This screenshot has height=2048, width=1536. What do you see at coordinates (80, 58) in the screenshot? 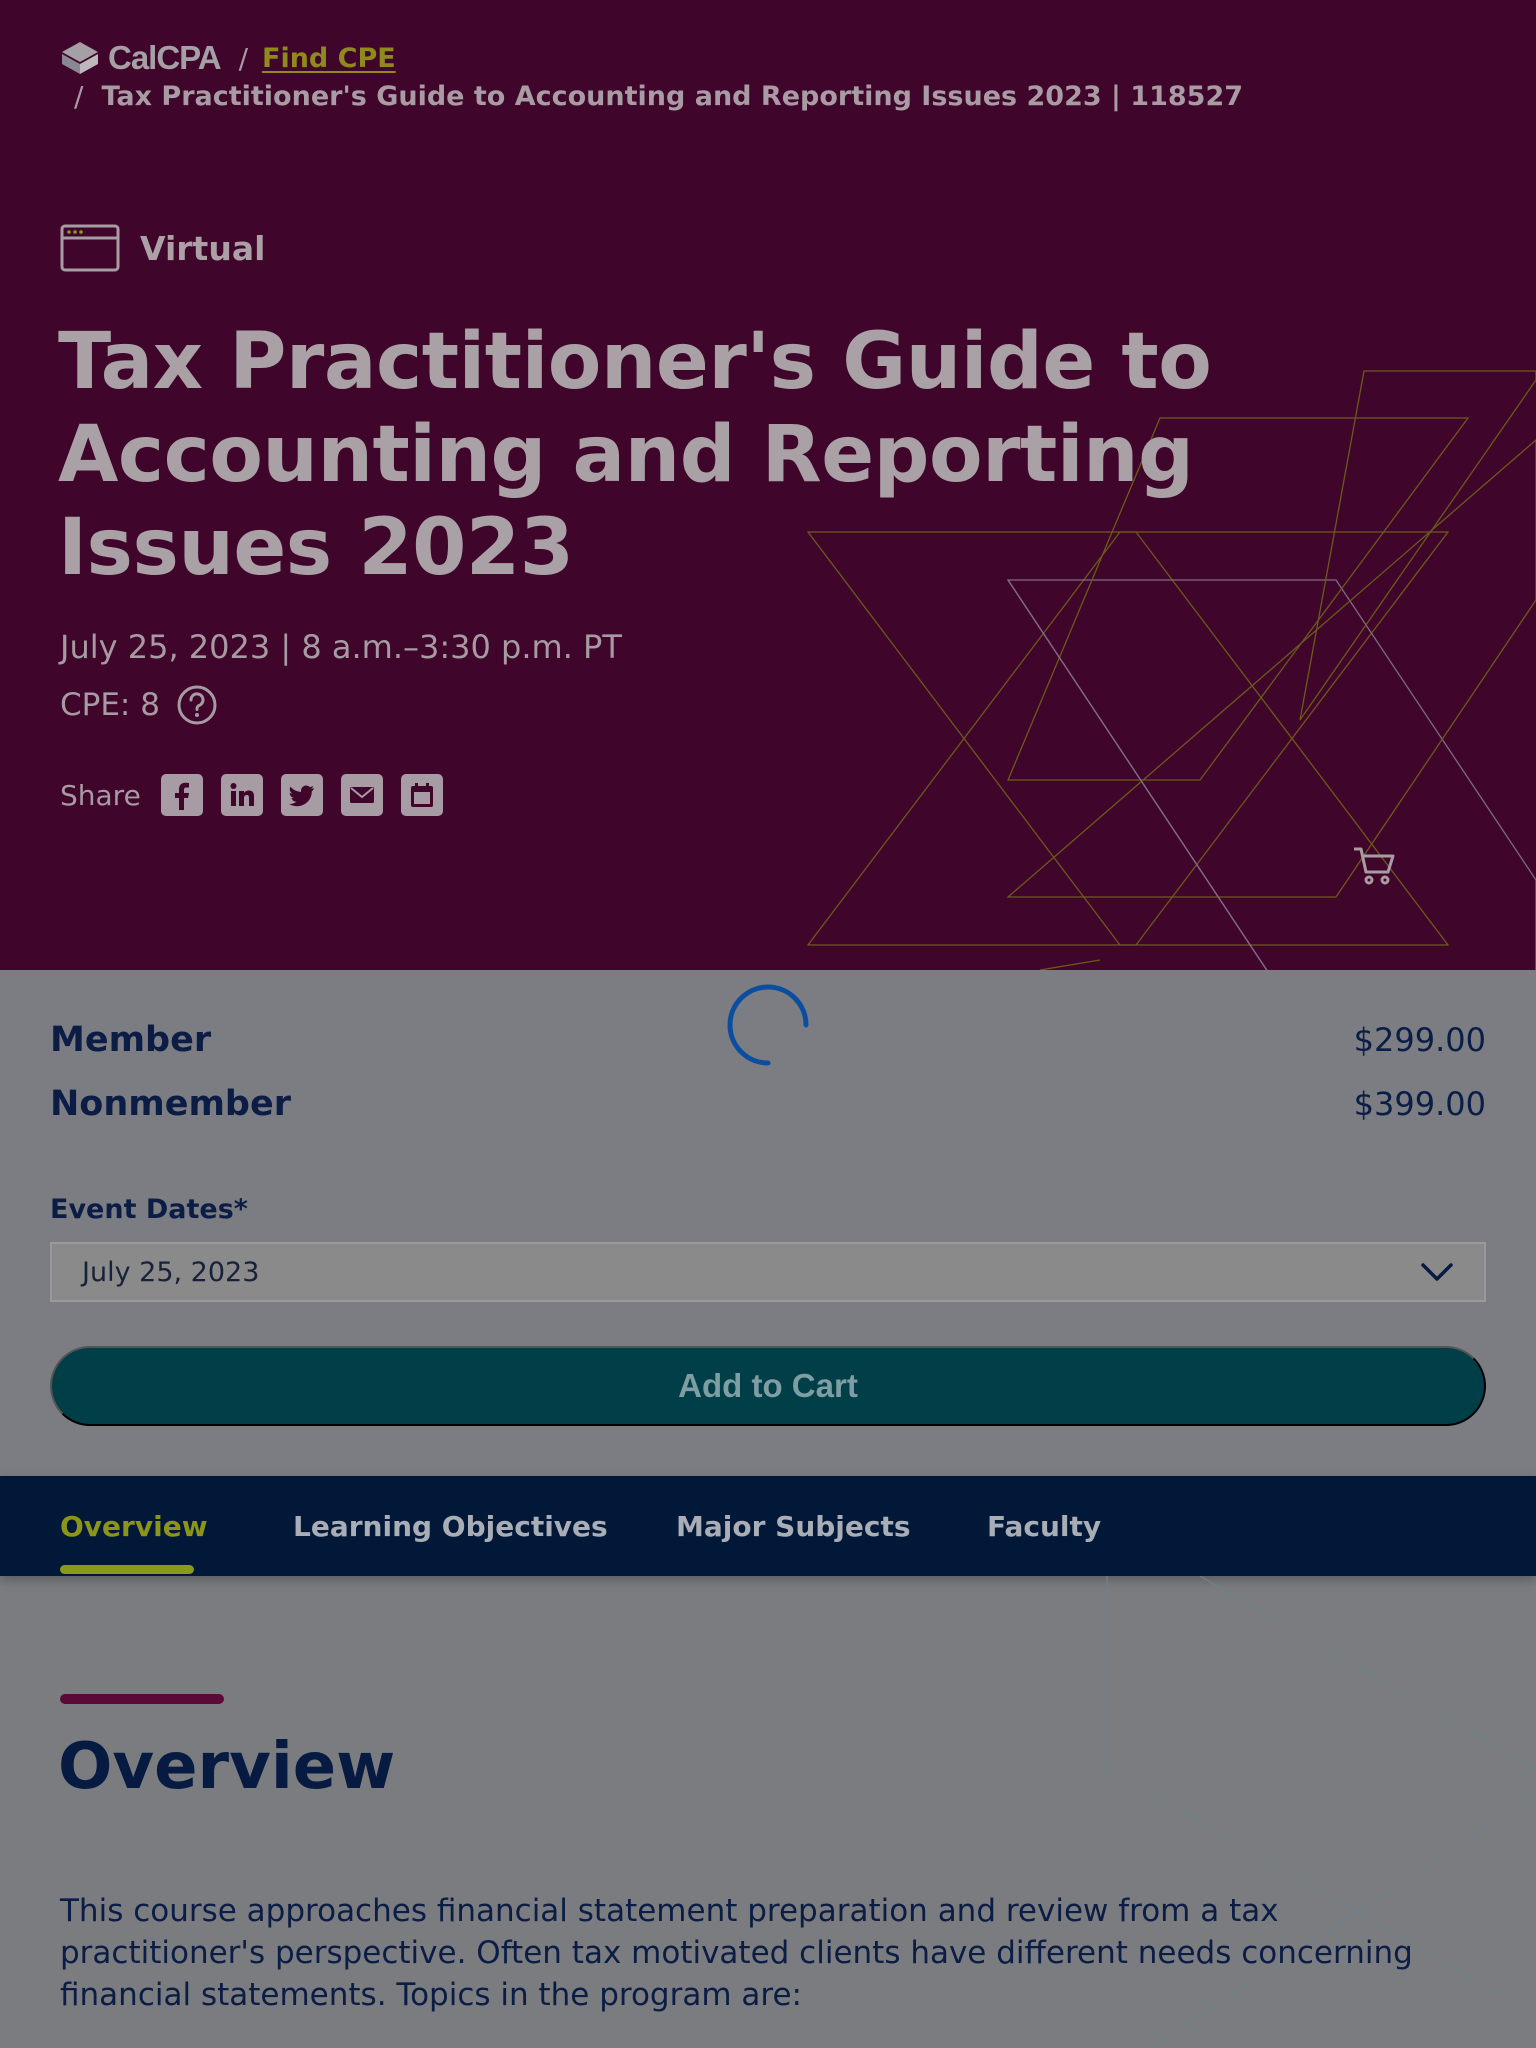
I see `calcpa-logo-mark-icon` at bounding box center [80, 58].